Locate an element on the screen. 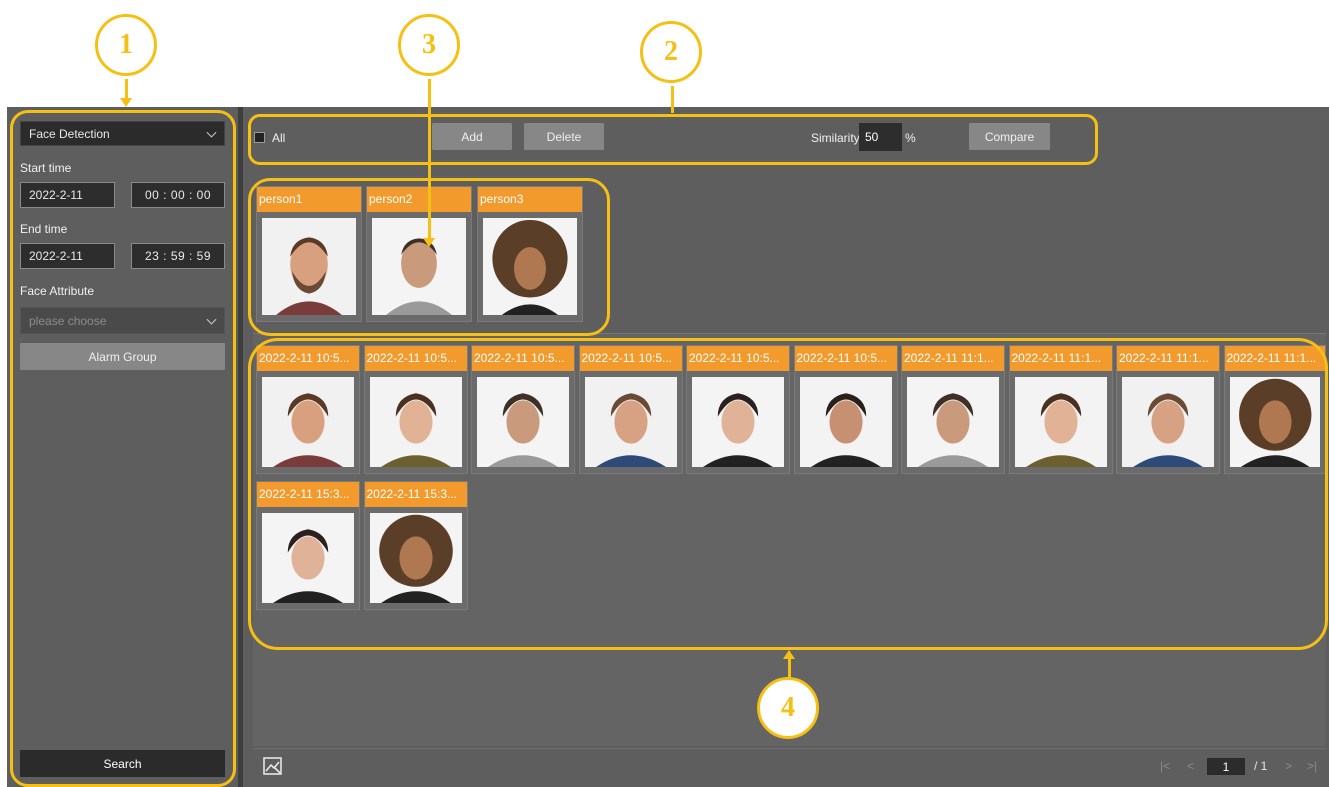 Image resolution: width=1329 pixels, height=787 pixels. prev-page-icon: < is located at coordinates (1190, 766).